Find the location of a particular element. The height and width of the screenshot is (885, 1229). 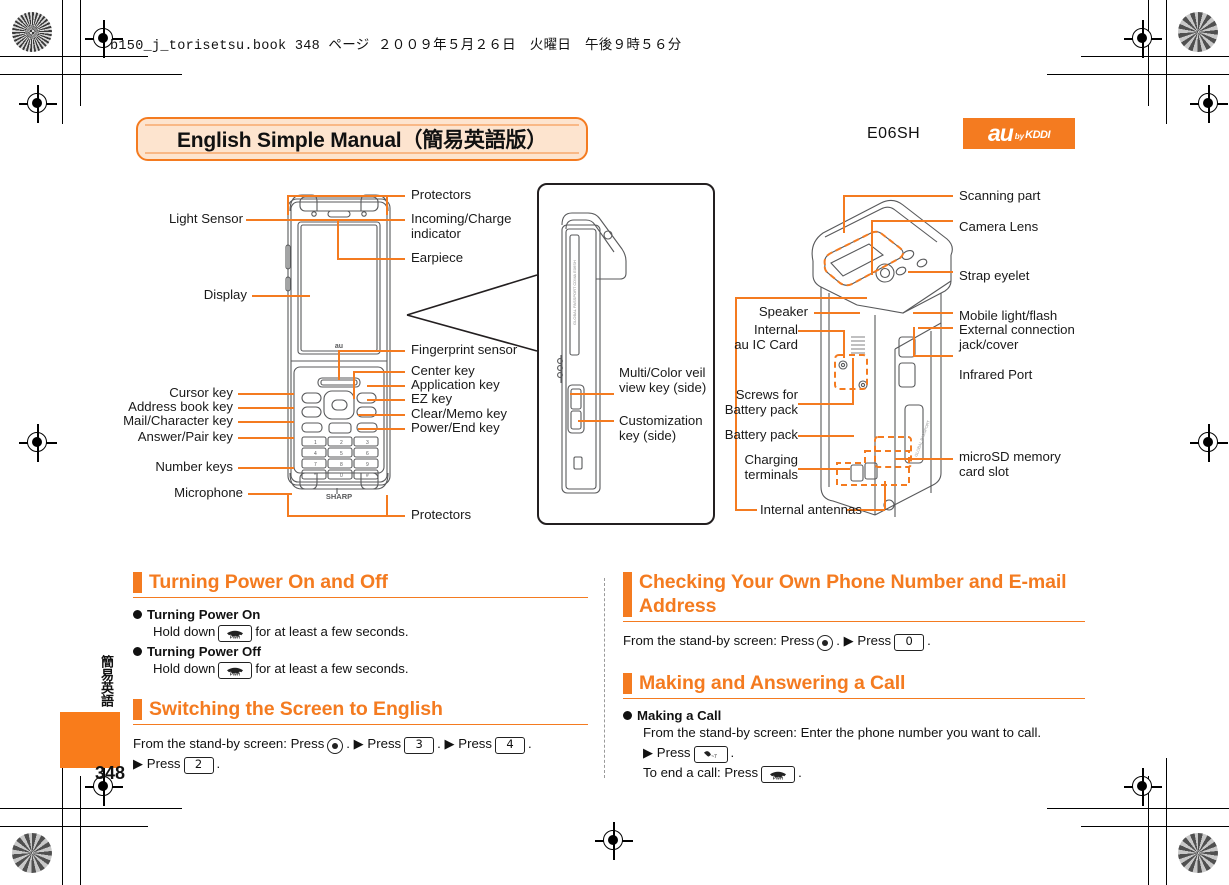

section-tab-label: 簡易英語 is located at coordinates (106, 681).